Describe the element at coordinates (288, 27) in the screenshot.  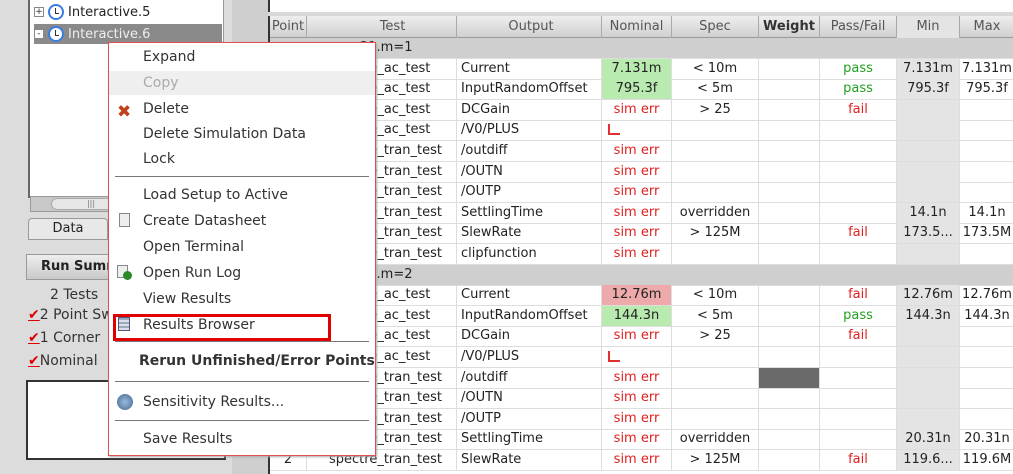
I see `column-header-point: Point` at that location.